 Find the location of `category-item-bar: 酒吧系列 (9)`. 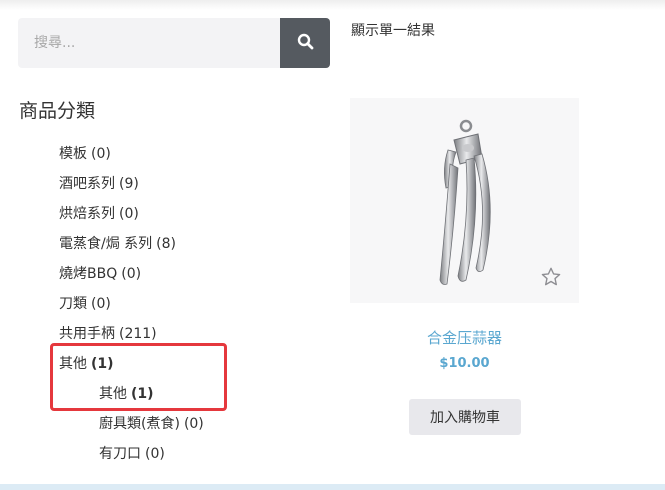

category-item-bar: 酒吧系列 (9) is located at coordinates (99, 183).